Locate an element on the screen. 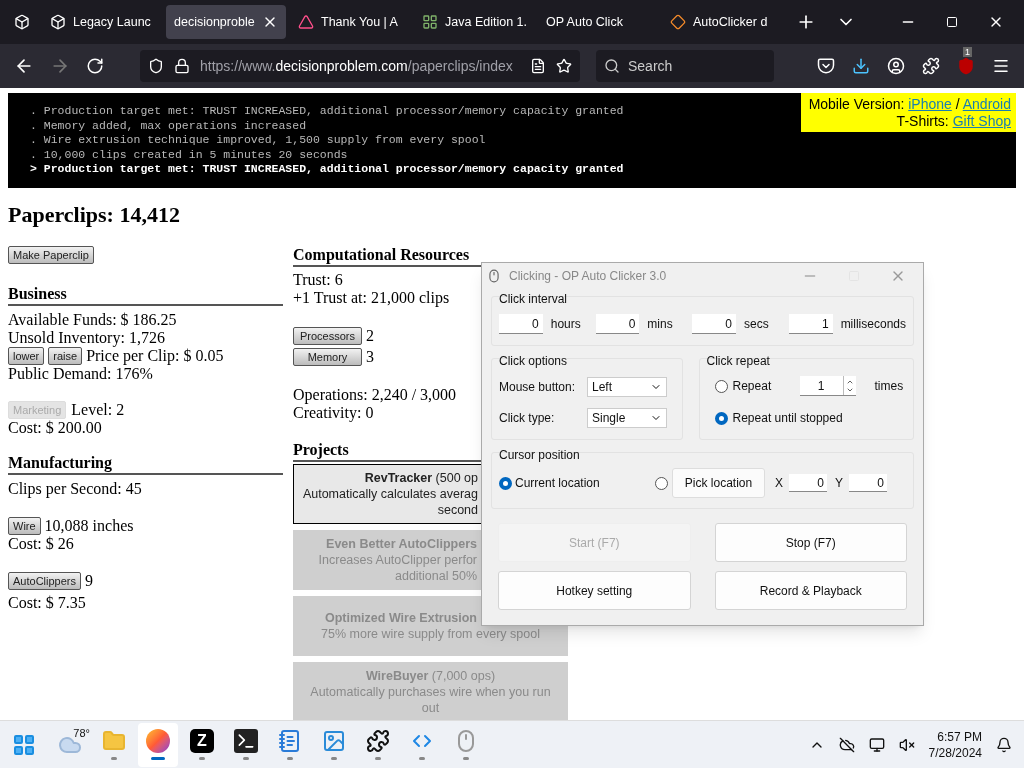  browser-tab: OP Auto Click is located at coordinates (598, 22).